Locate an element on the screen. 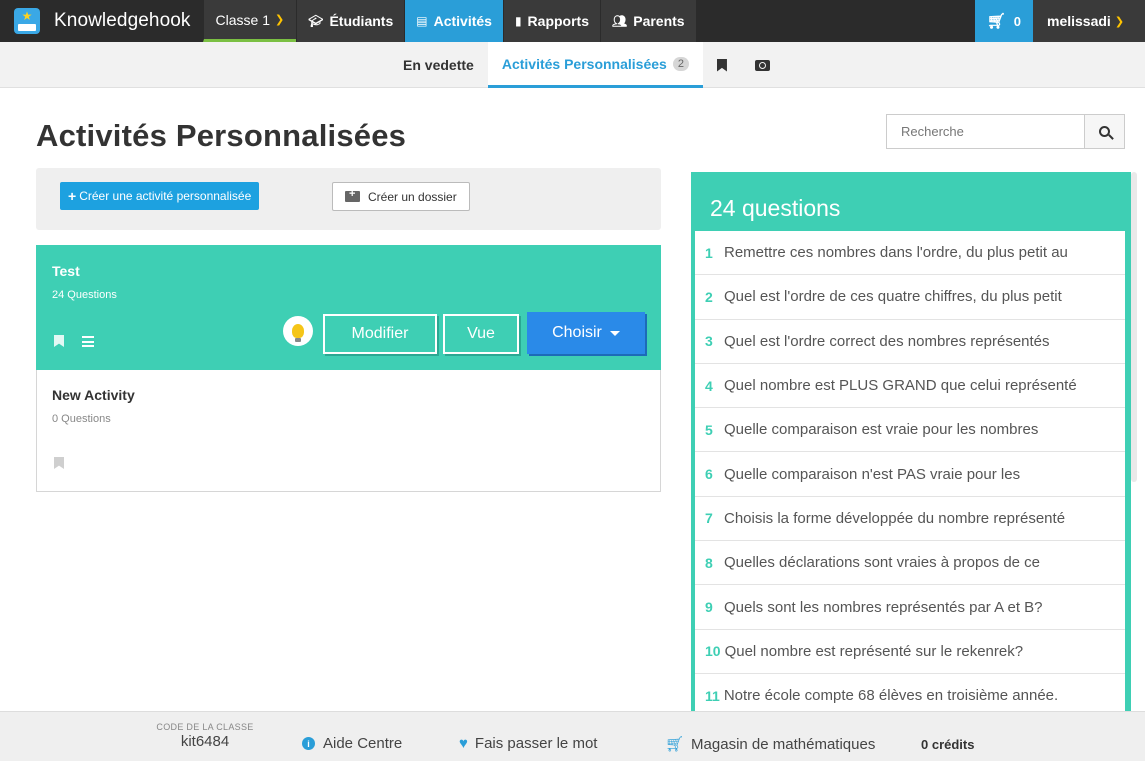 The height and width of the screenshot is (761, 1145). nav-parents: 👥︎ Parents is located at coordinates (648, 21).